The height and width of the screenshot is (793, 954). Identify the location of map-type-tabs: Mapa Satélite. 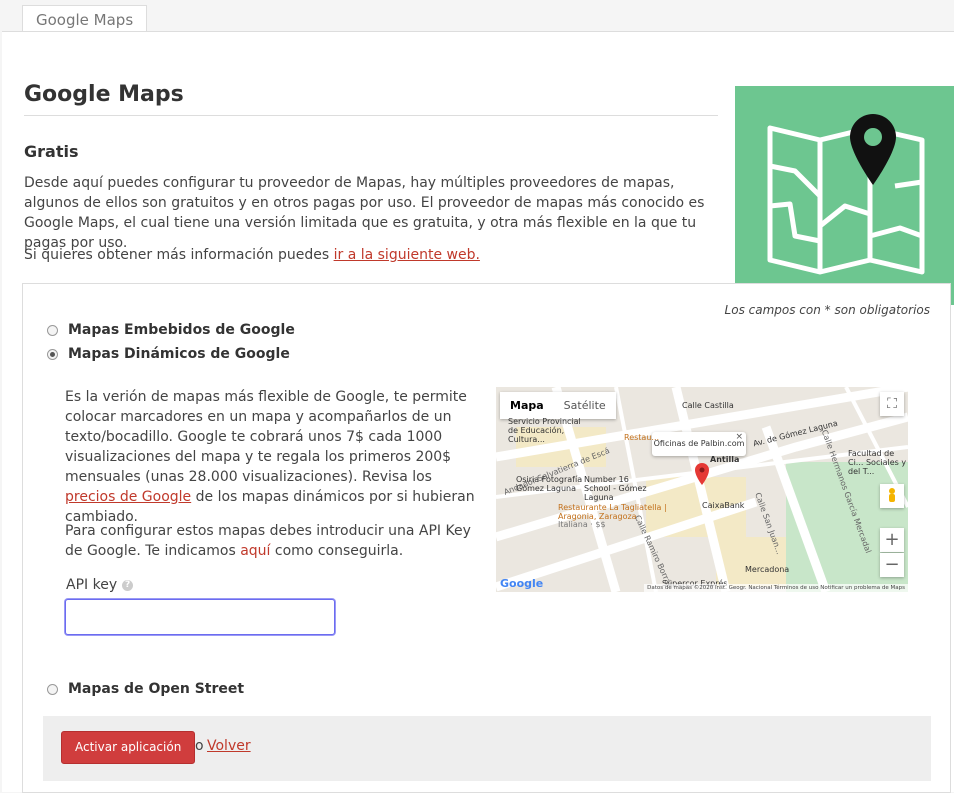
(558, 405).